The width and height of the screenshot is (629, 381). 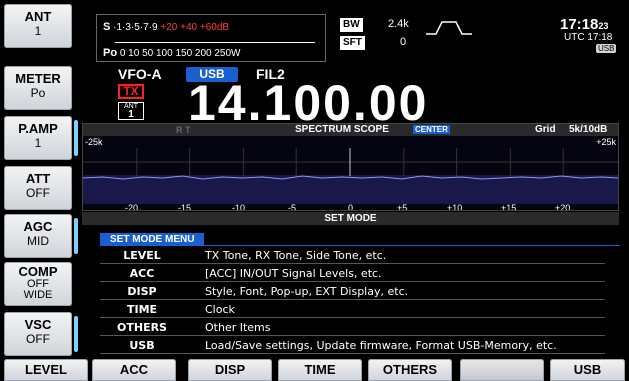 I want to click on ant-button: ANT 1, so click(x=38, y=26).